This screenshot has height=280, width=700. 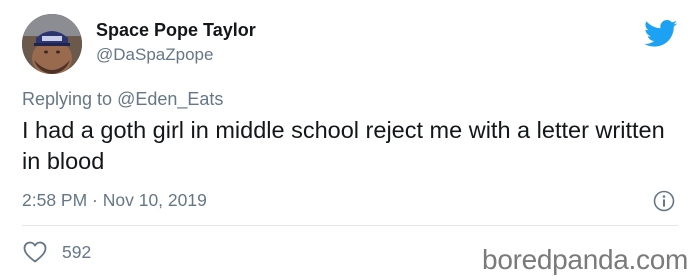 I want to click on heart-icon, so click(x=35, y=252).